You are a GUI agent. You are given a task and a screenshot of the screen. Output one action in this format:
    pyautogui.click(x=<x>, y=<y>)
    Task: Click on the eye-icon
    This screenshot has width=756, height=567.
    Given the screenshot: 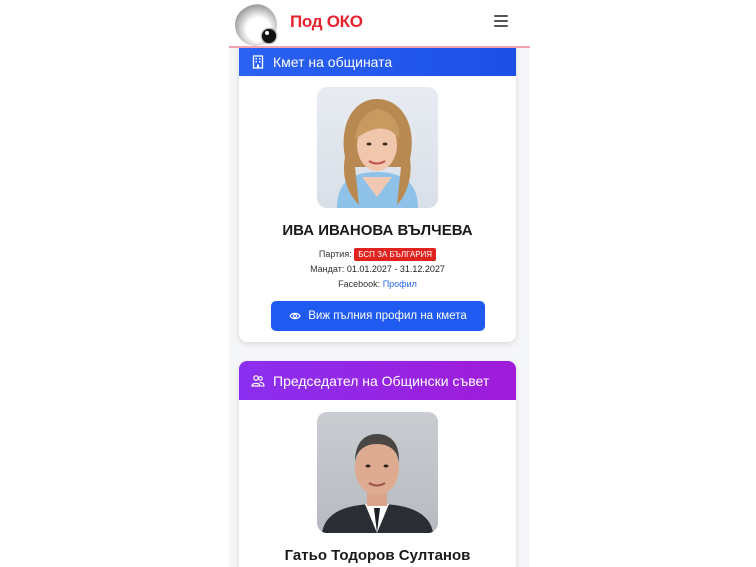 What is the action you would take?
    pyautogui.click(x=295, y=316)
    